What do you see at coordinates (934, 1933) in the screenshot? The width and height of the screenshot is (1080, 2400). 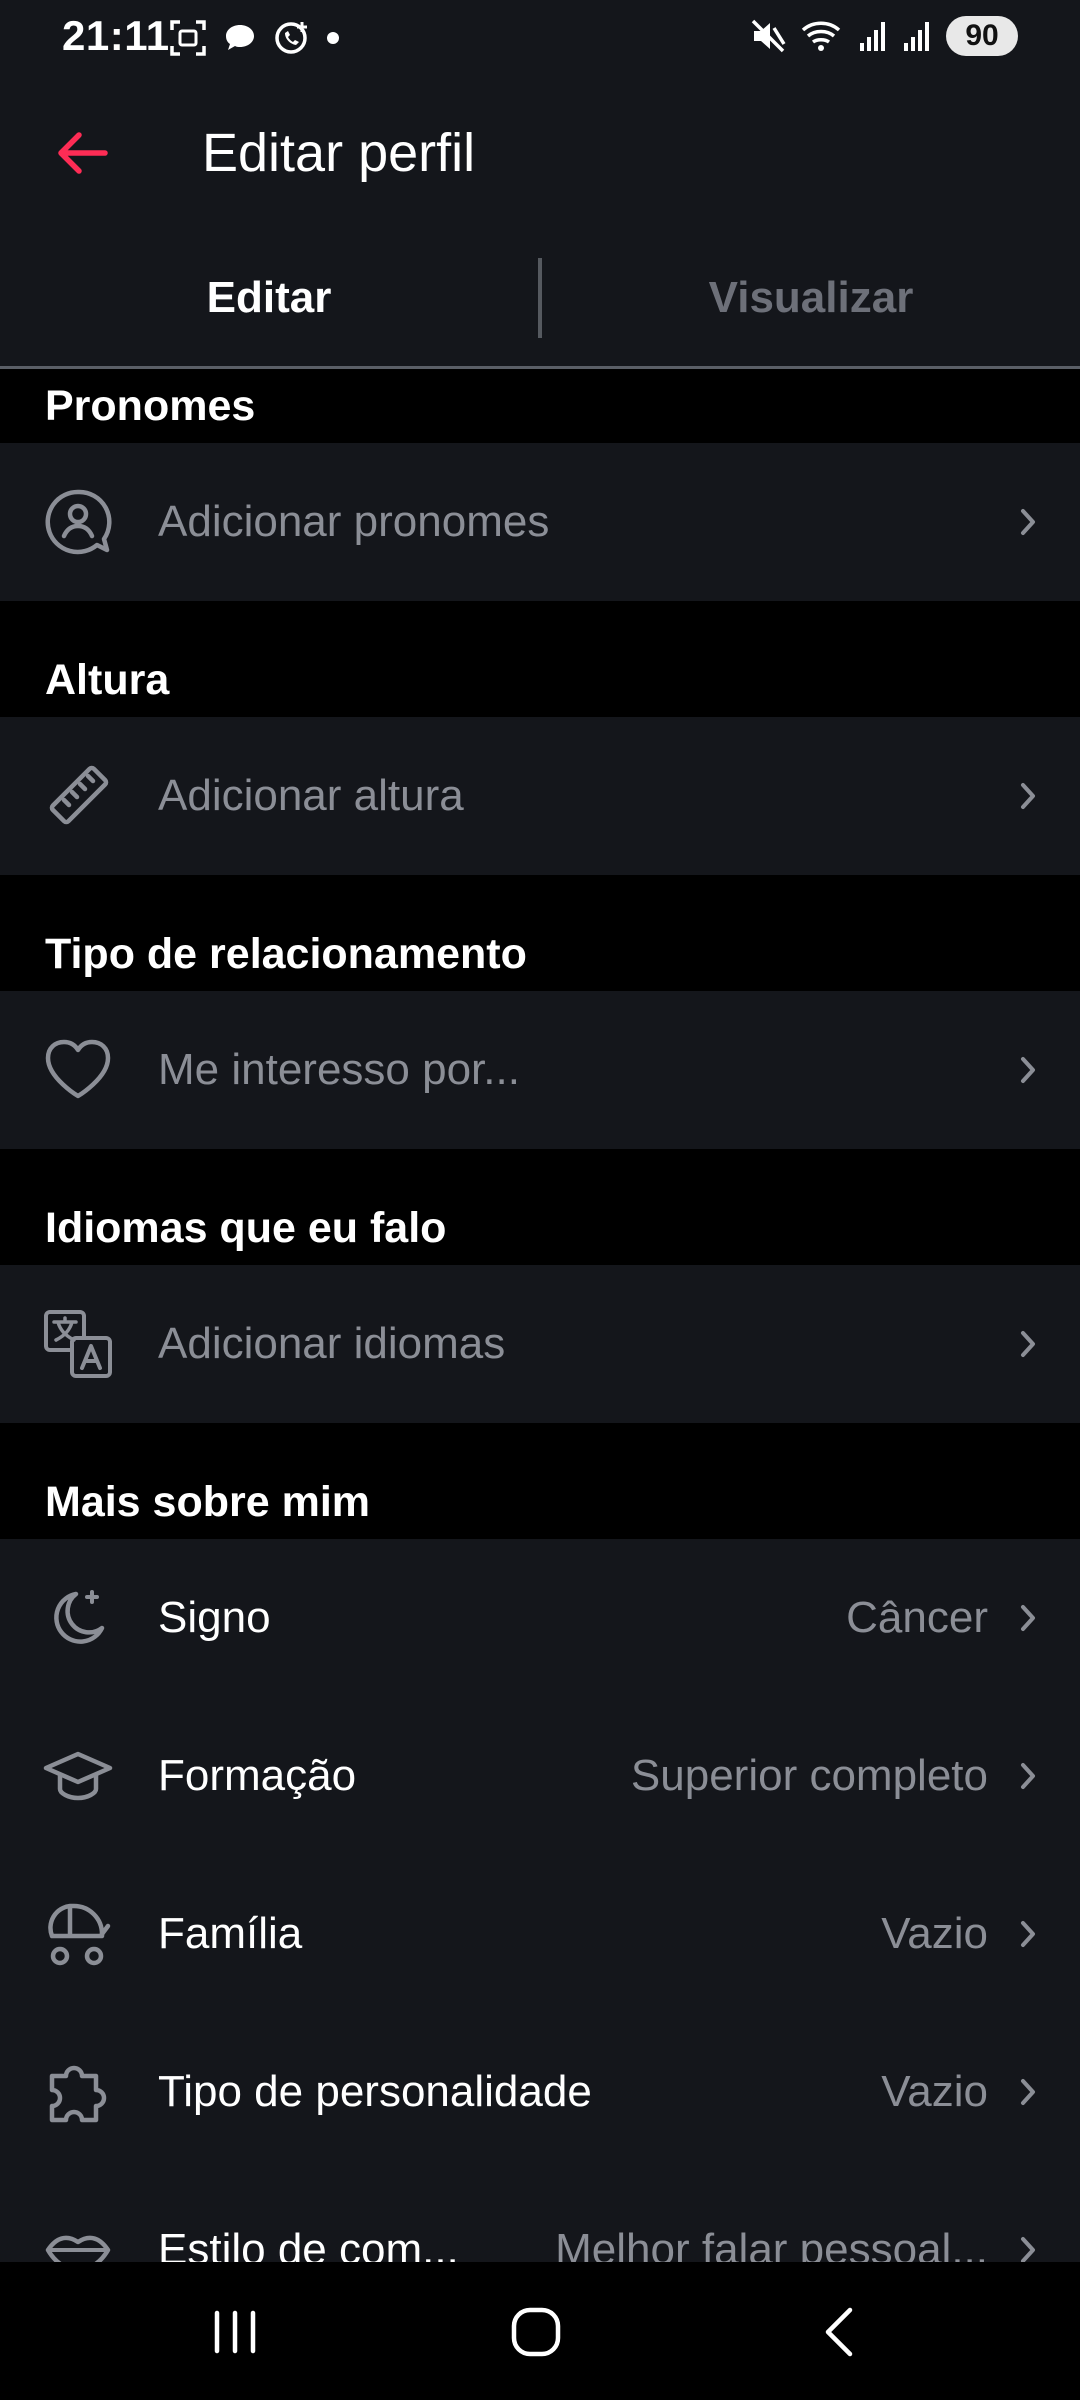 I see `family-value: Vazio` at bounding box center [934, 1933].